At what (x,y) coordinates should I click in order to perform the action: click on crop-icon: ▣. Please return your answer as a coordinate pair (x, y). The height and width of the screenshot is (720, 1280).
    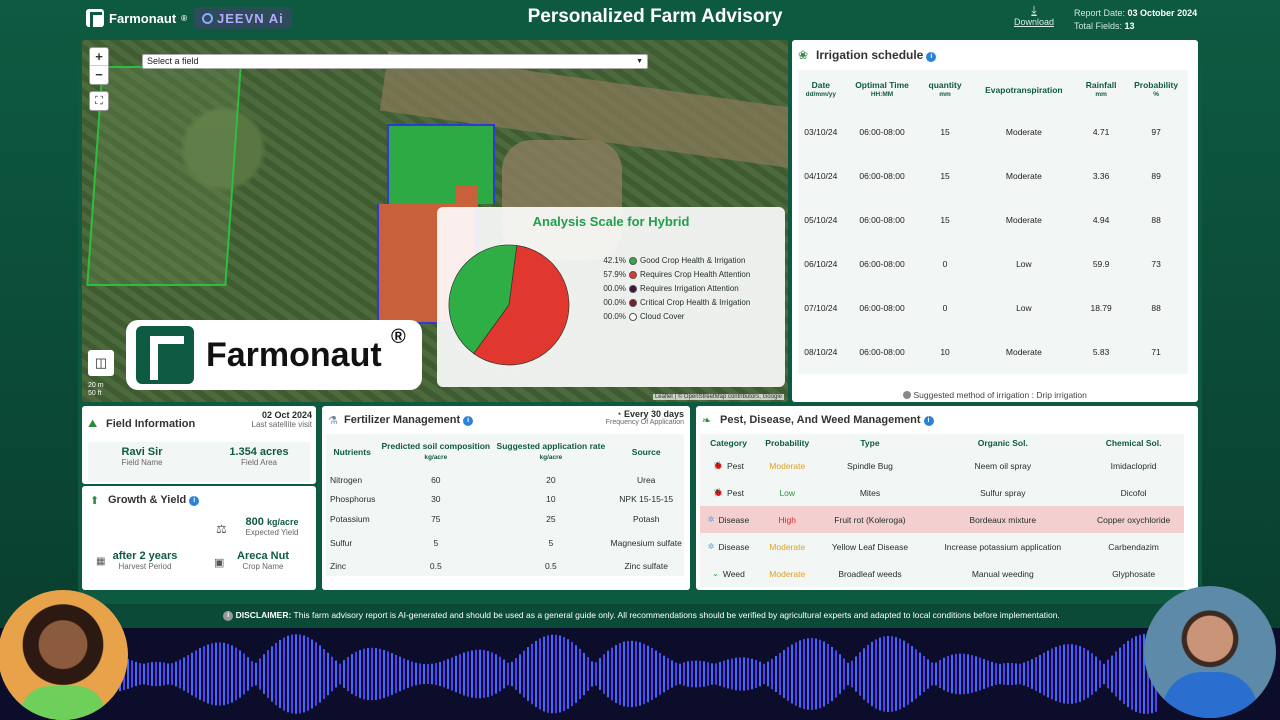
    Looking at the image, I should click on (219, 563).